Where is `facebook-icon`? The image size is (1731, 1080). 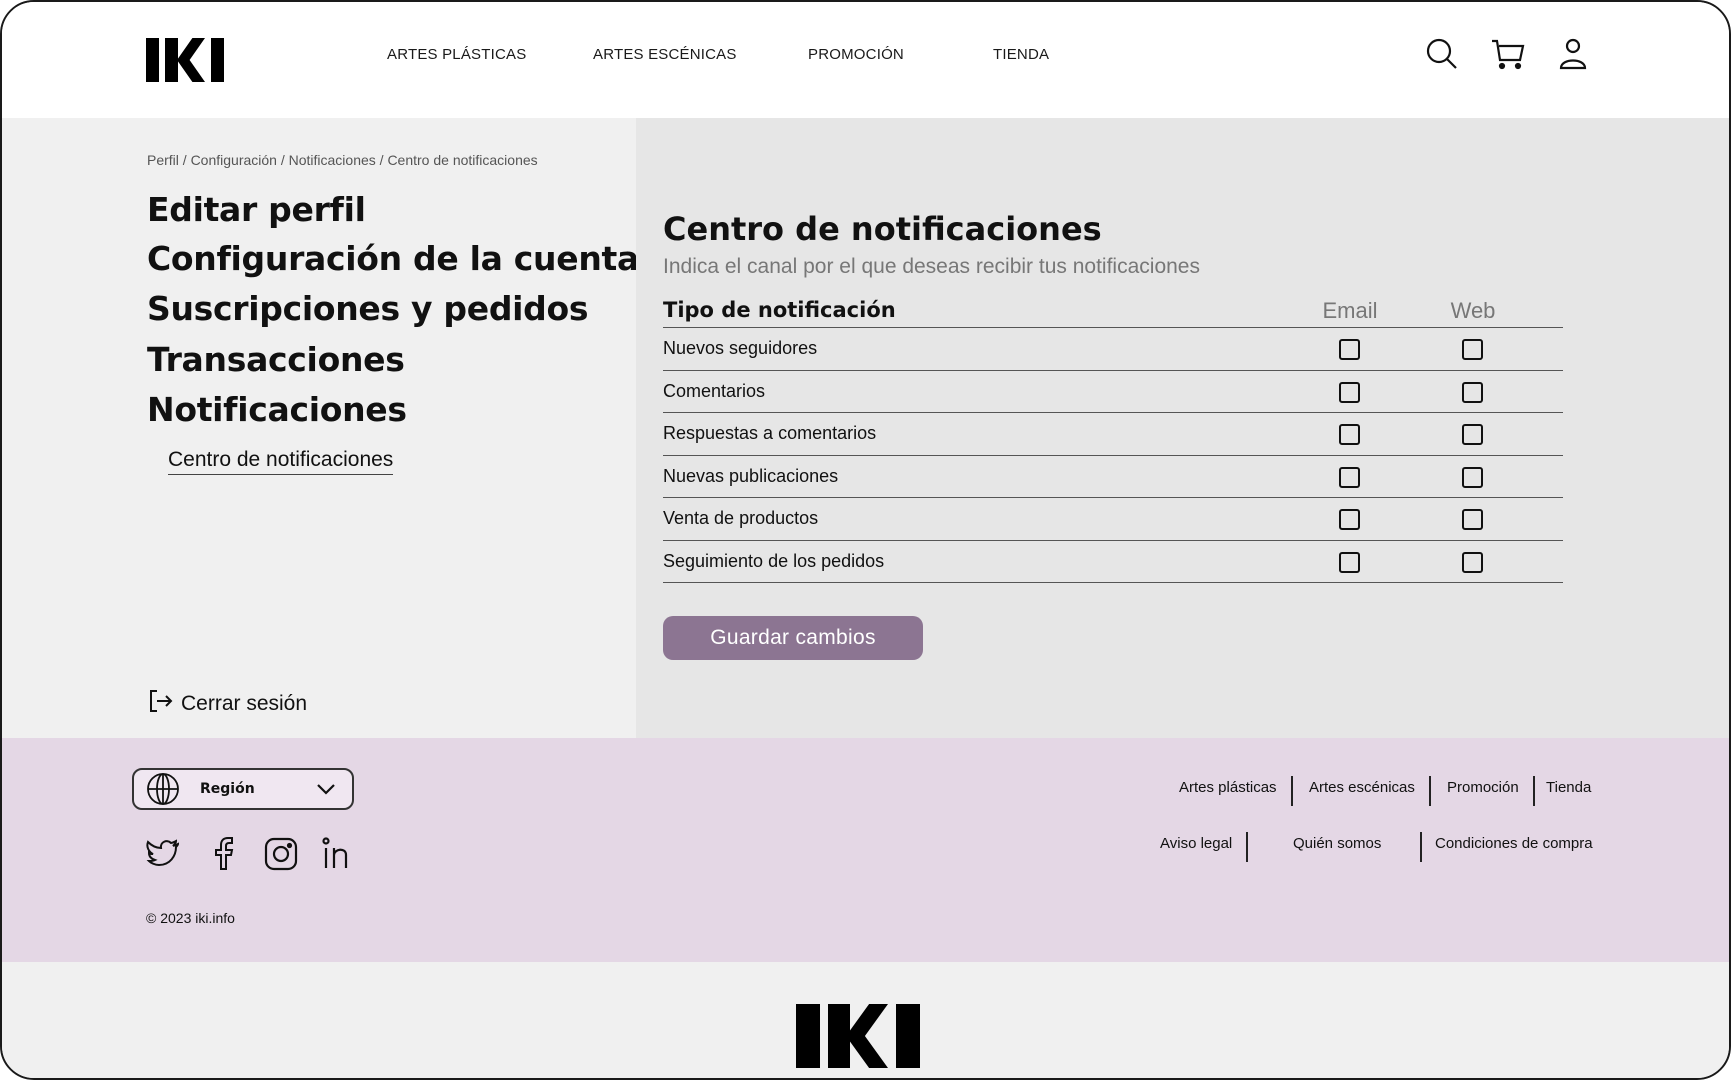
facebook-icon is located at coordinates (224, 854).